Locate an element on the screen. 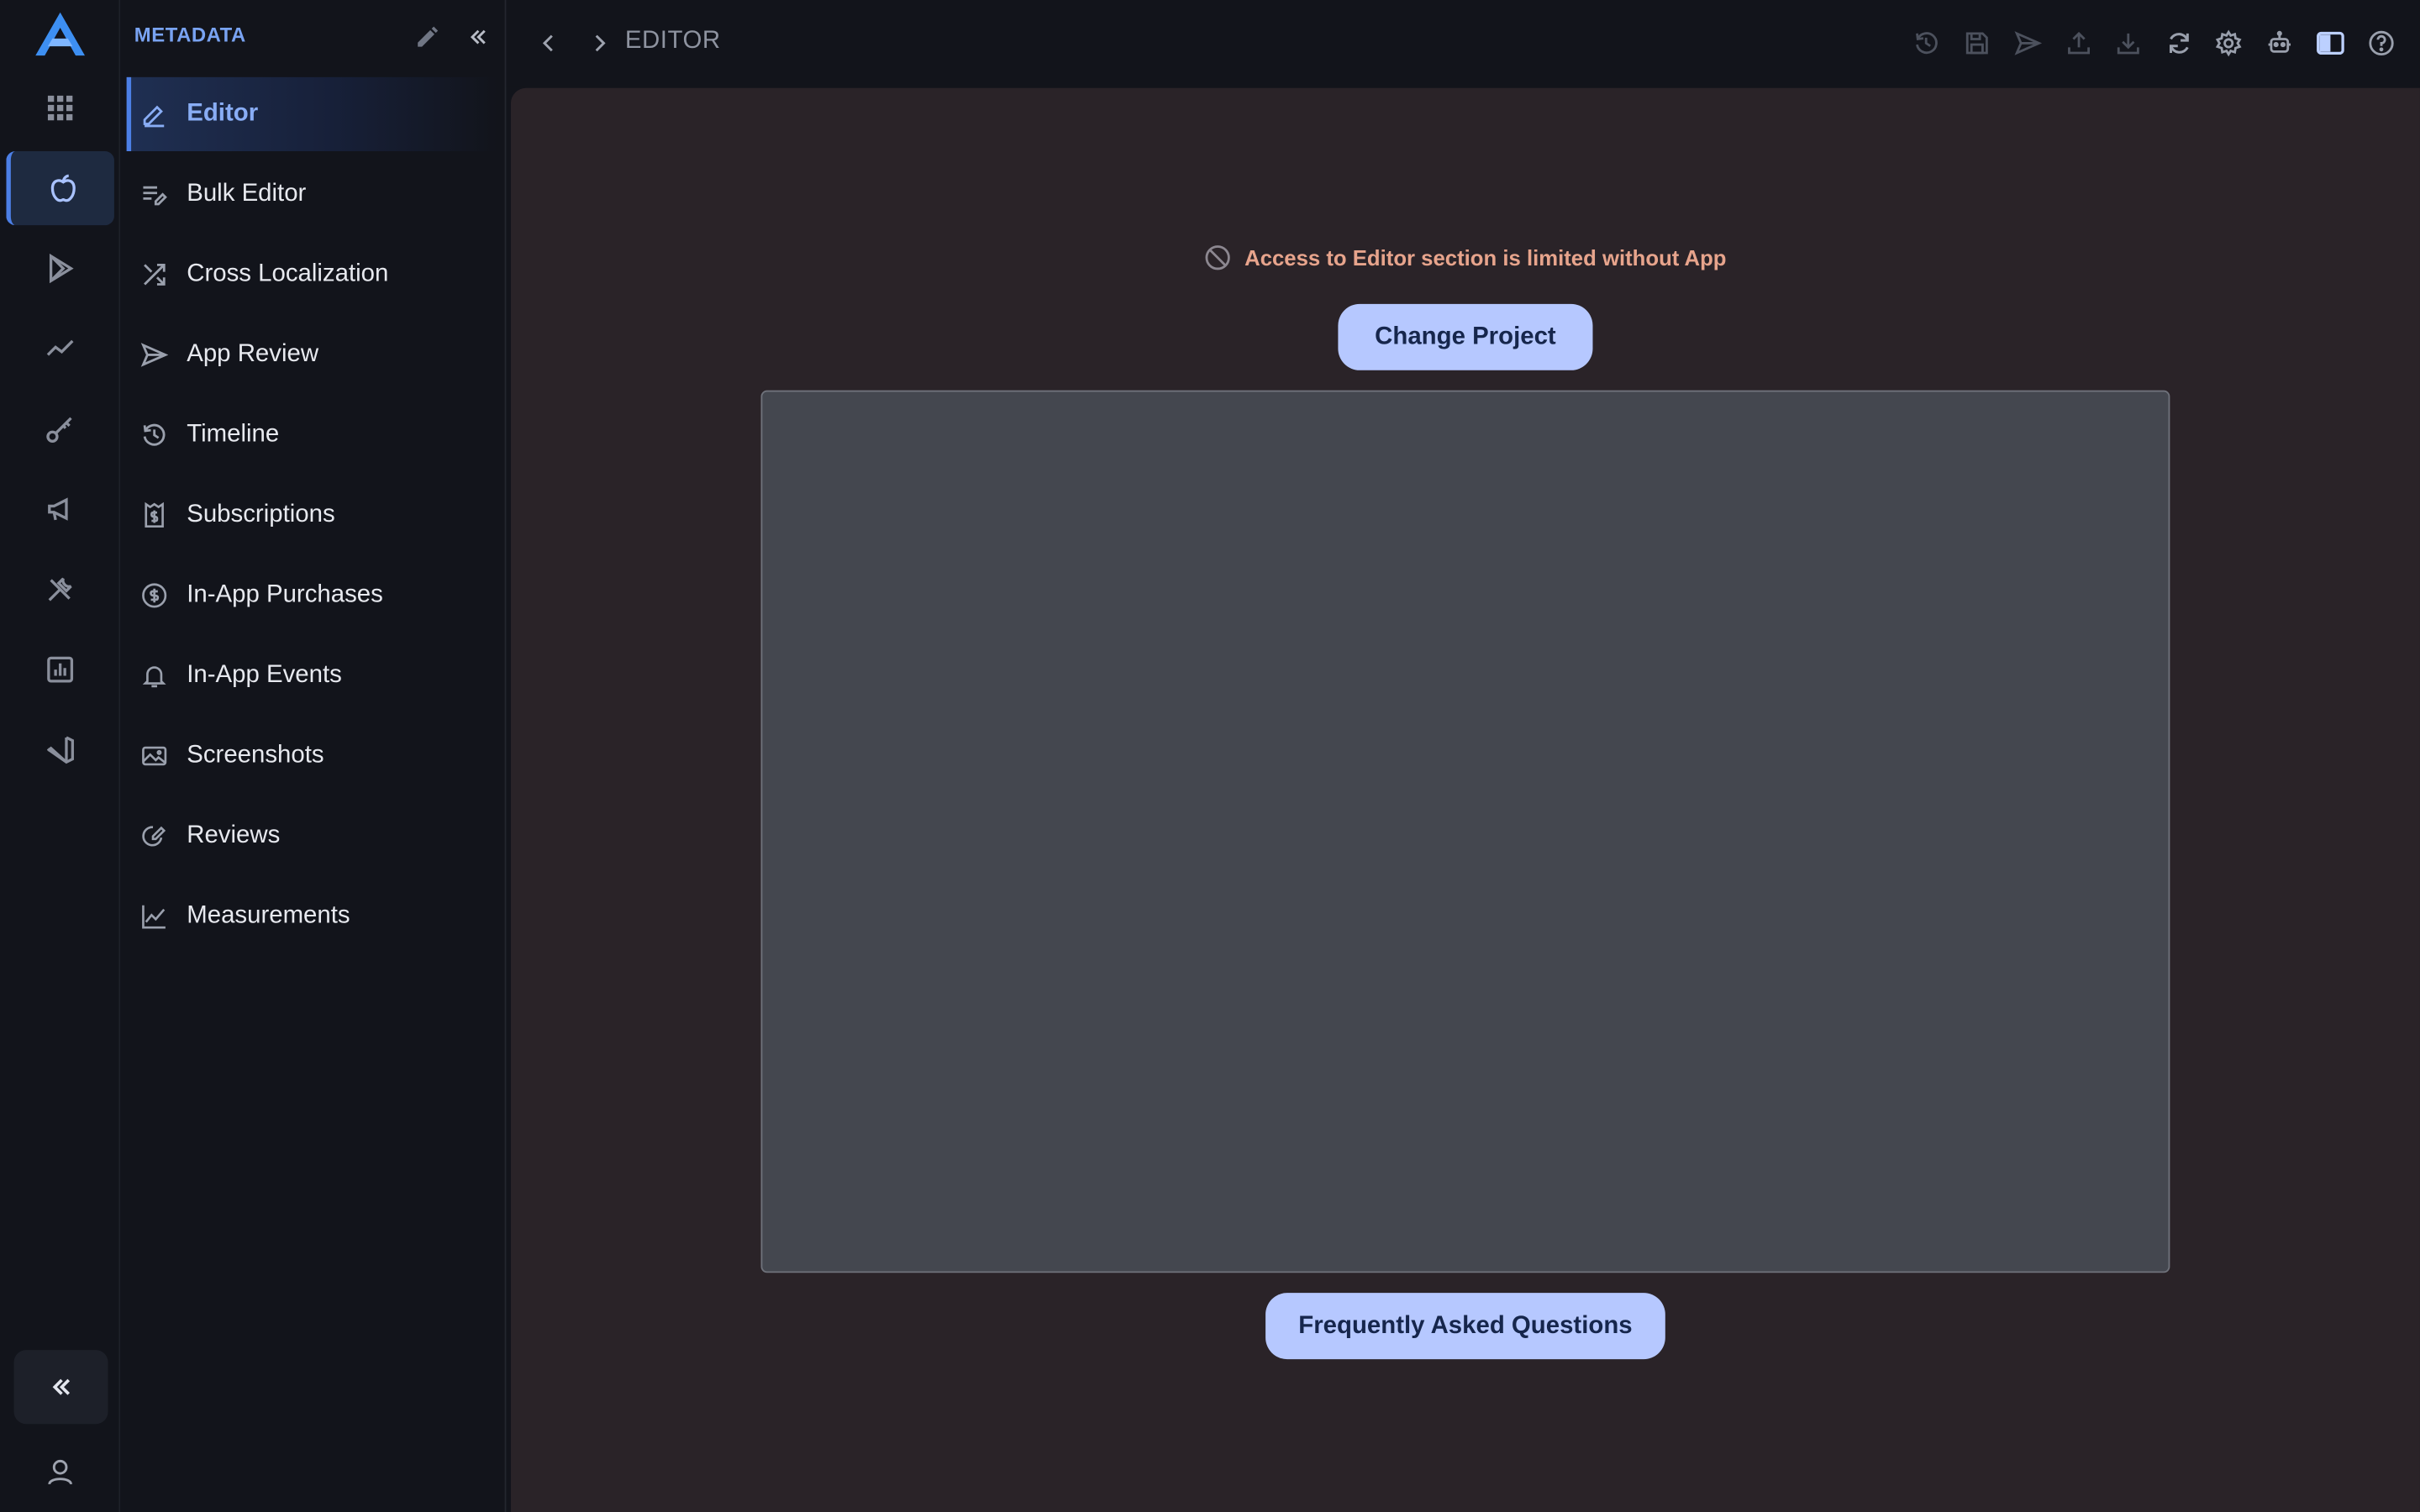 The height and width of the screenshot is (1512, 2420). key-icon is located at coordinates (60, 429).